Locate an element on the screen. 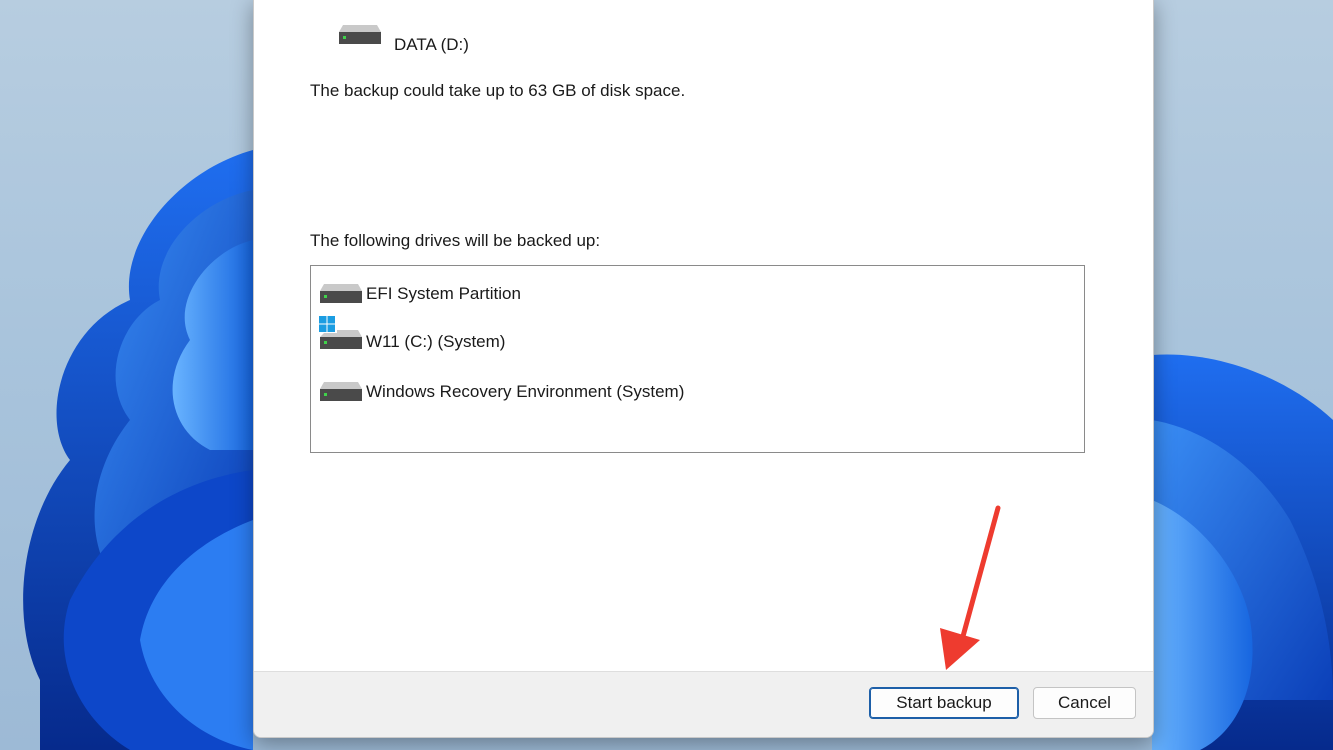 The height and width of the screenshot is (750, 1333). drive-label: W11 (C:) (System) is located at coordinates (436, 341).